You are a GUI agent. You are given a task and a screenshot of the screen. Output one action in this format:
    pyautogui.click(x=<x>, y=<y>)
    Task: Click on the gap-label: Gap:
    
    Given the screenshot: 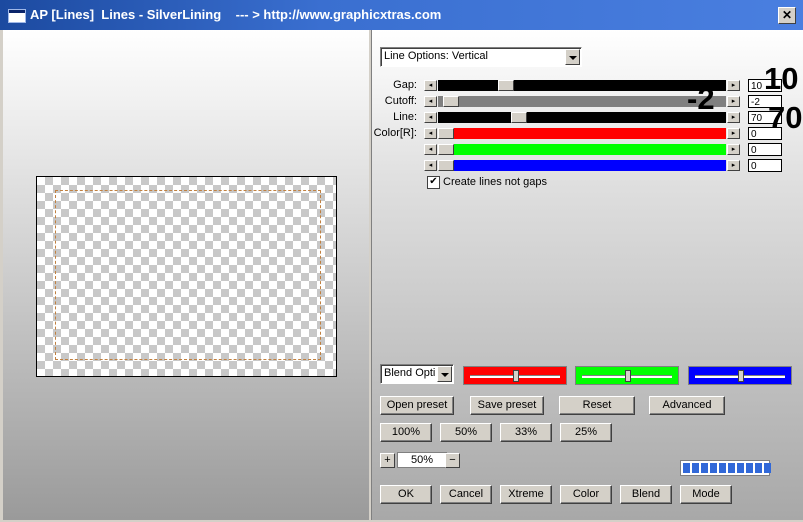 What is the action you would take?
    pyautogui.click(x=405, y=85)
    